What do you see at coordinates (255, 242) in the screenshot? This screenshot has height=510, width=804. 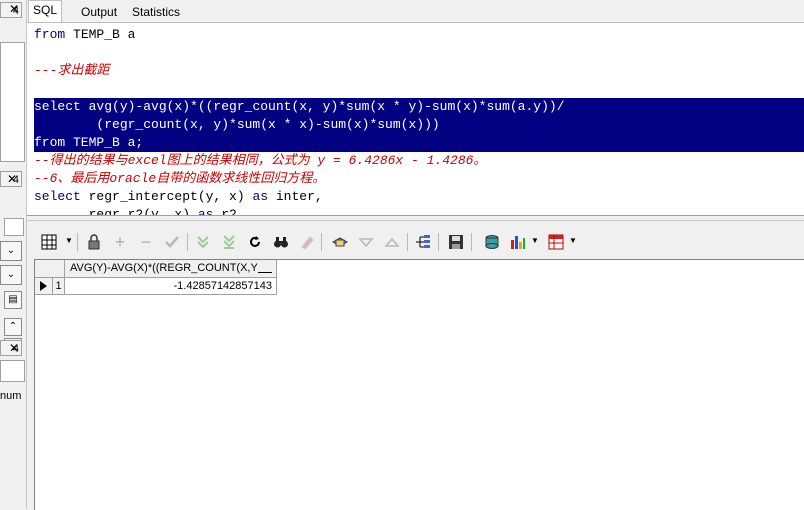 I see `refresh-icon` at bounding box center [255, 242].